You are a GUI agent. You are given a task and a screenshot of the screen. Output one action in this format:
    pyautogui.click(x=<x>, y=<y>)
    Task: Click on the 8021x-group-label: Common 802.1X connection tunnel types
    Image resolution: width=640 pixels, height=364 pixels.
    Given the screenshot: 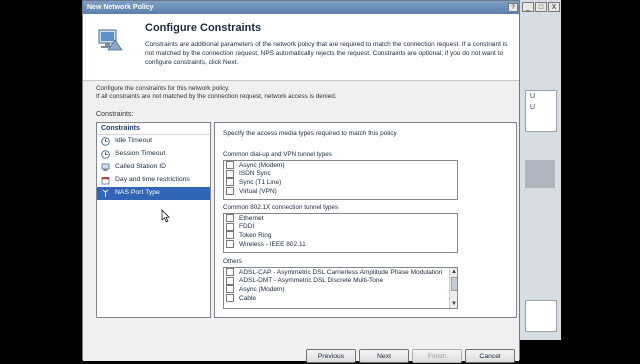 What is the action you would take?
    pyautogui.click(x=281, y=207)
    